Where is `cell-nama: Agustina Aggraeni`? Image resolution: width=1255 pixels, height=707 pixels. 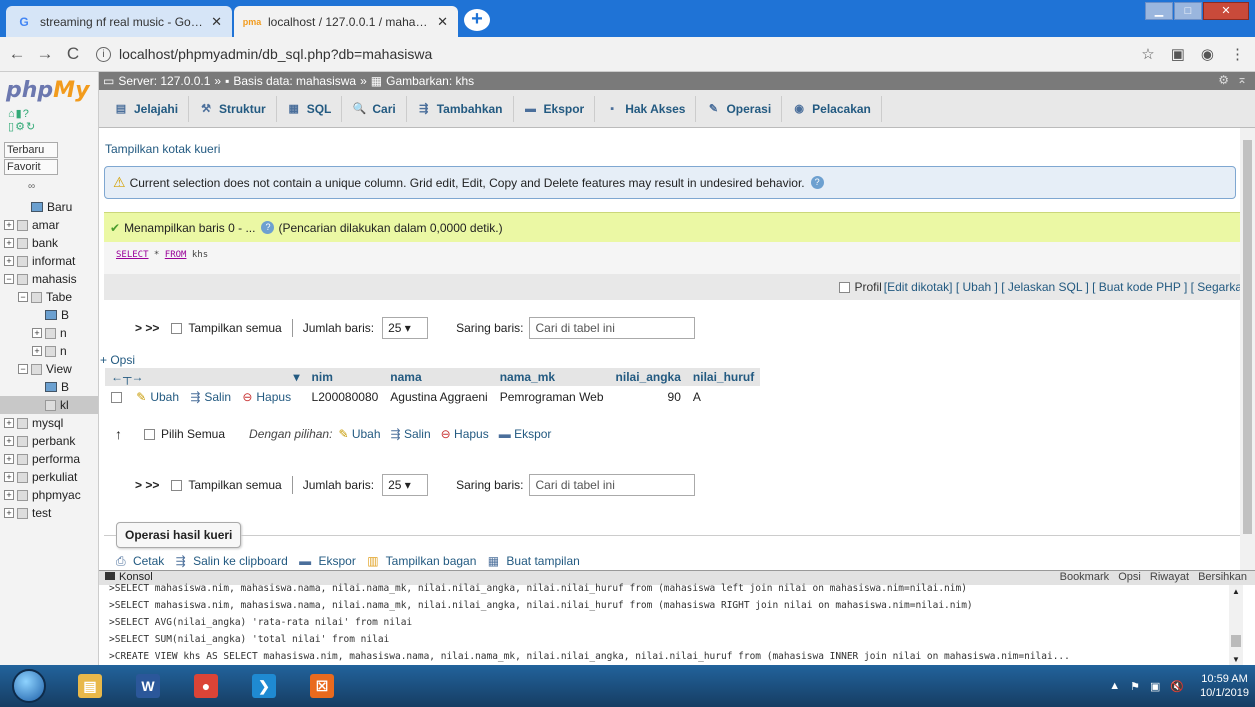 cell-nama: Agustina Aggraeni is located at coordinates (439, 397).